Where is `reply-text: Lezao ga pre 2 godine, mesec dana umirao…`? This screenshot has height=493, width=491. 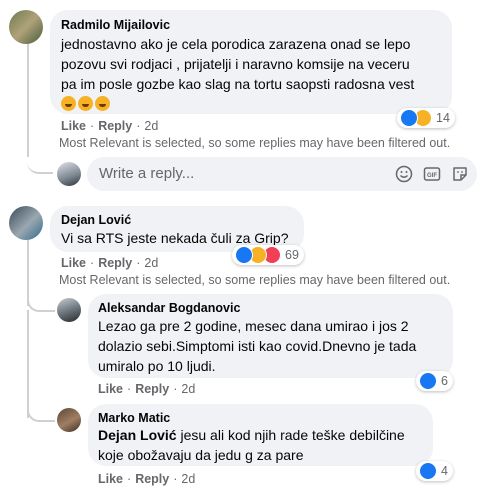
reply-text: Lezao ga pre 2 godine, mesec dana umirao… is located at coordinates (257, 346).